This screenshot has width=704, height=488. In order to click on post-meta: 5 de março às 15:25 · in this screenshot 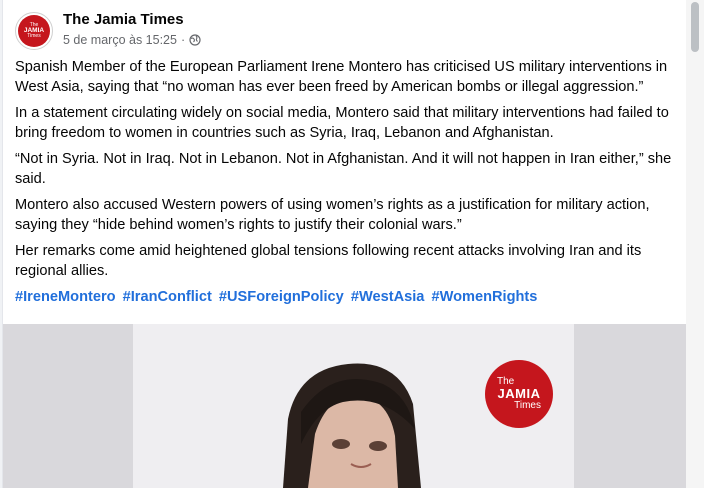, I will do `click(132, 40)`.